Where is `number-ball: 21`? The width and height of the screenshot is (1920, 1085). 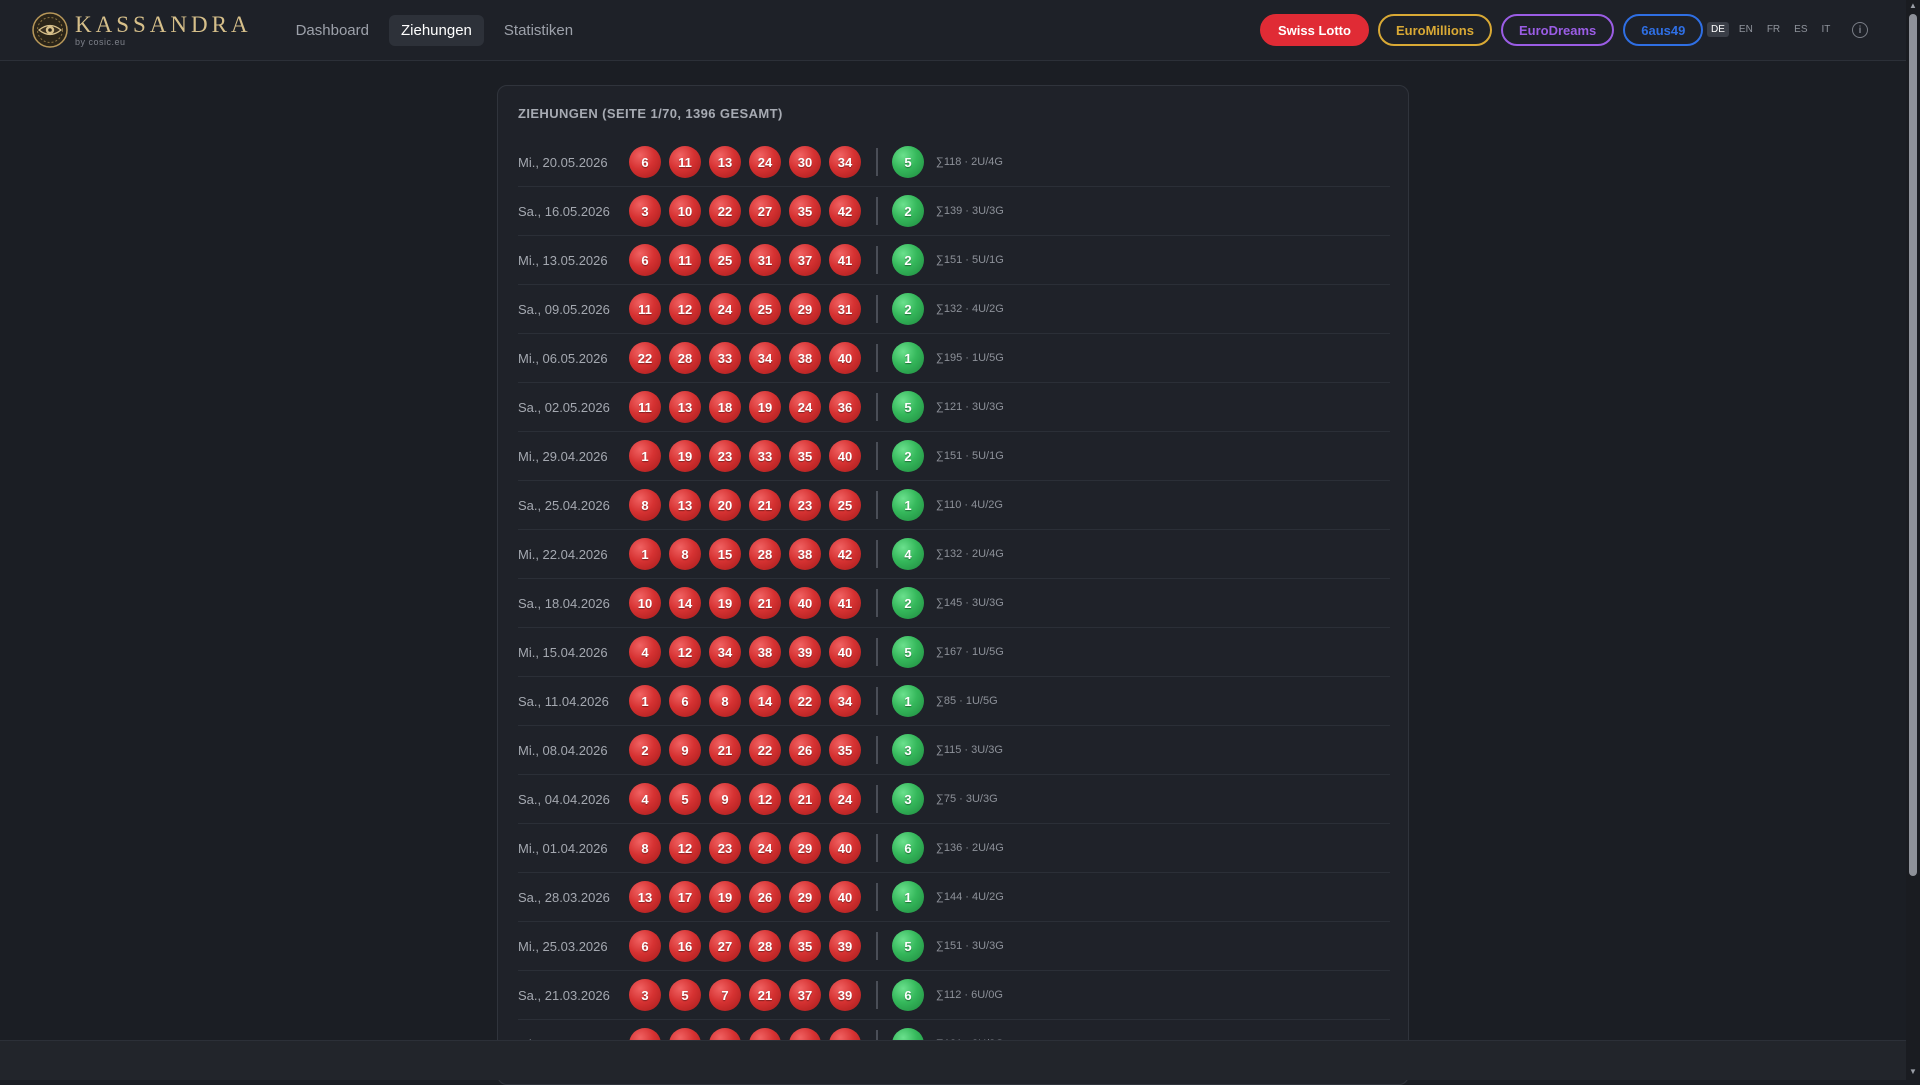 number-ball: 21 is located at coordinates (725, 750).